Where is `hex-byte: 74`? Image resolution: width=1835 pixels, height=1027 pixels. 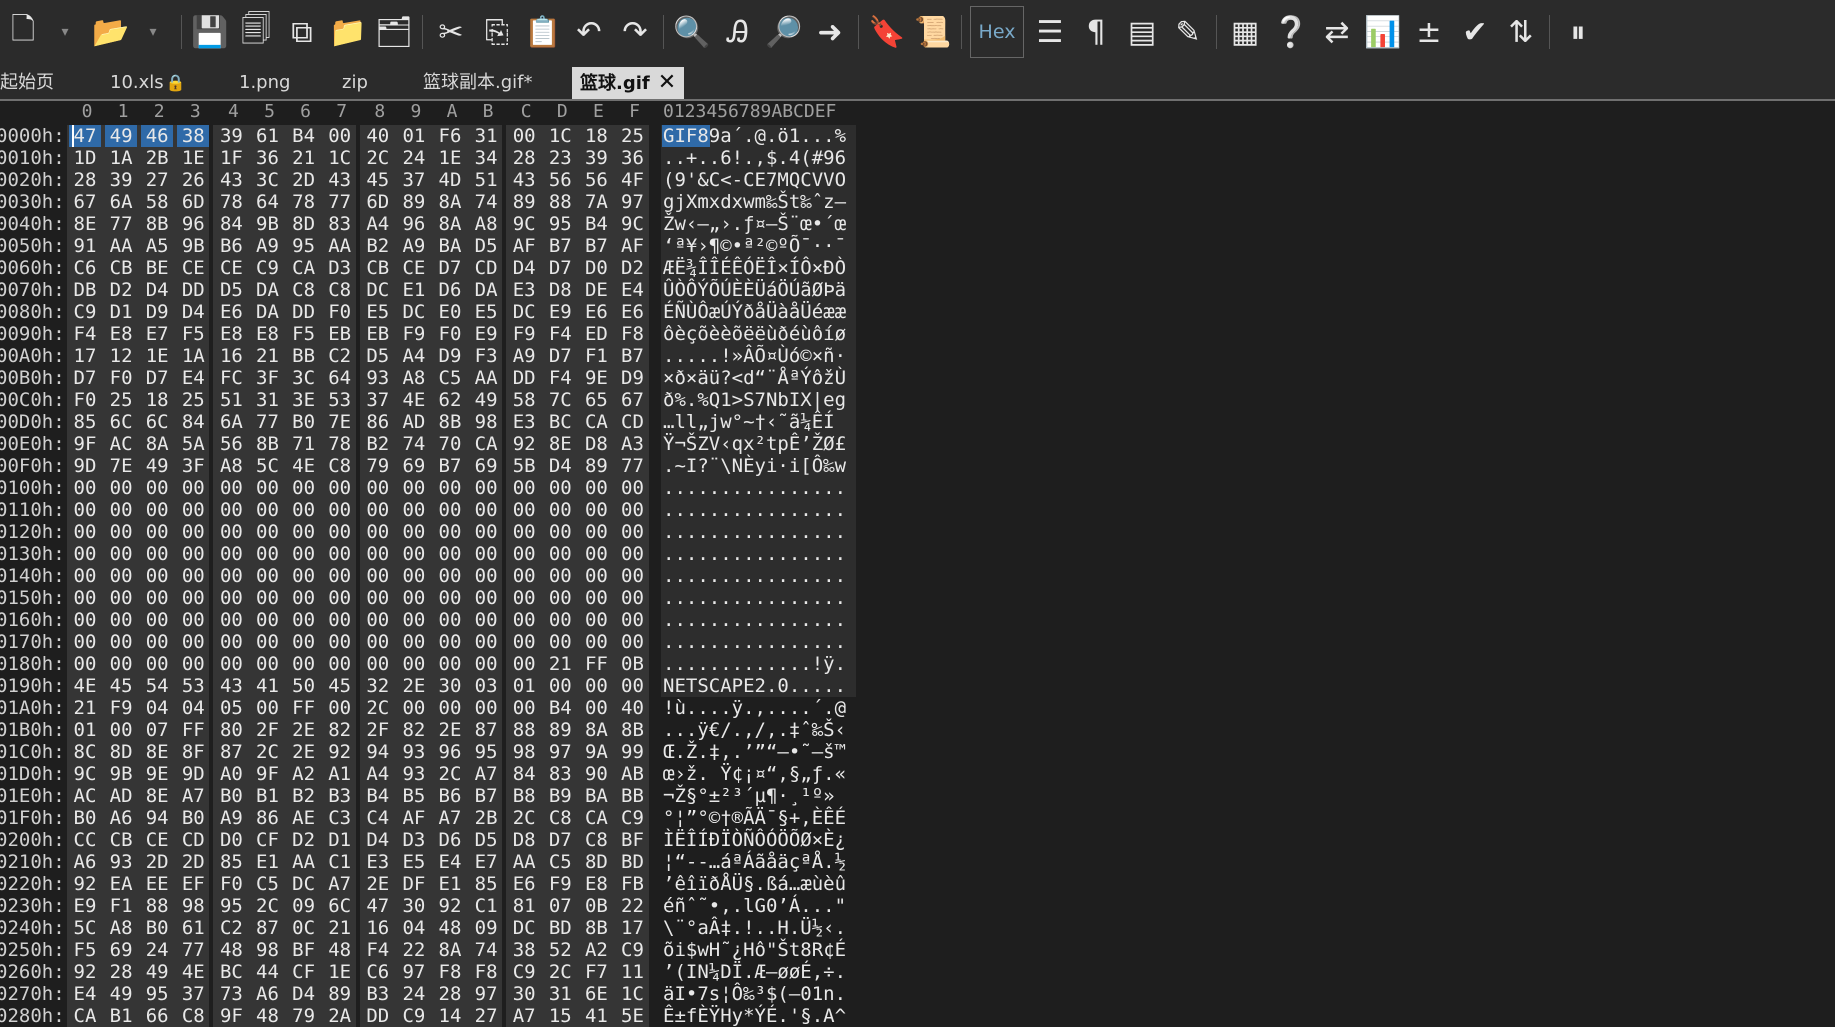
hex-byte: 74 is located at coordinates (486, 950).